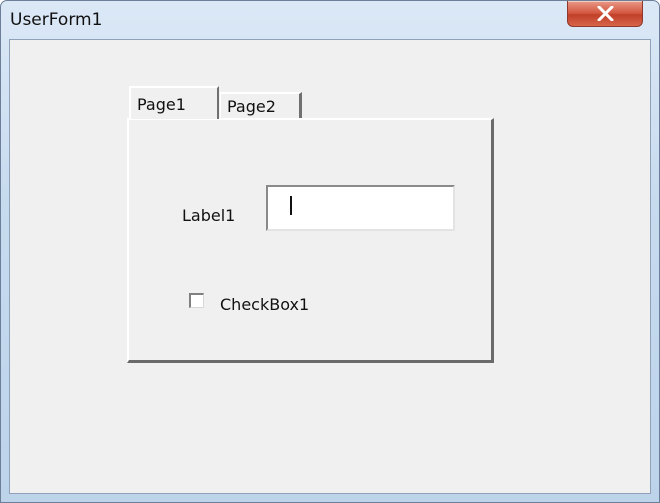  I want to click on tab-page1: Page1, so click(174, 102).